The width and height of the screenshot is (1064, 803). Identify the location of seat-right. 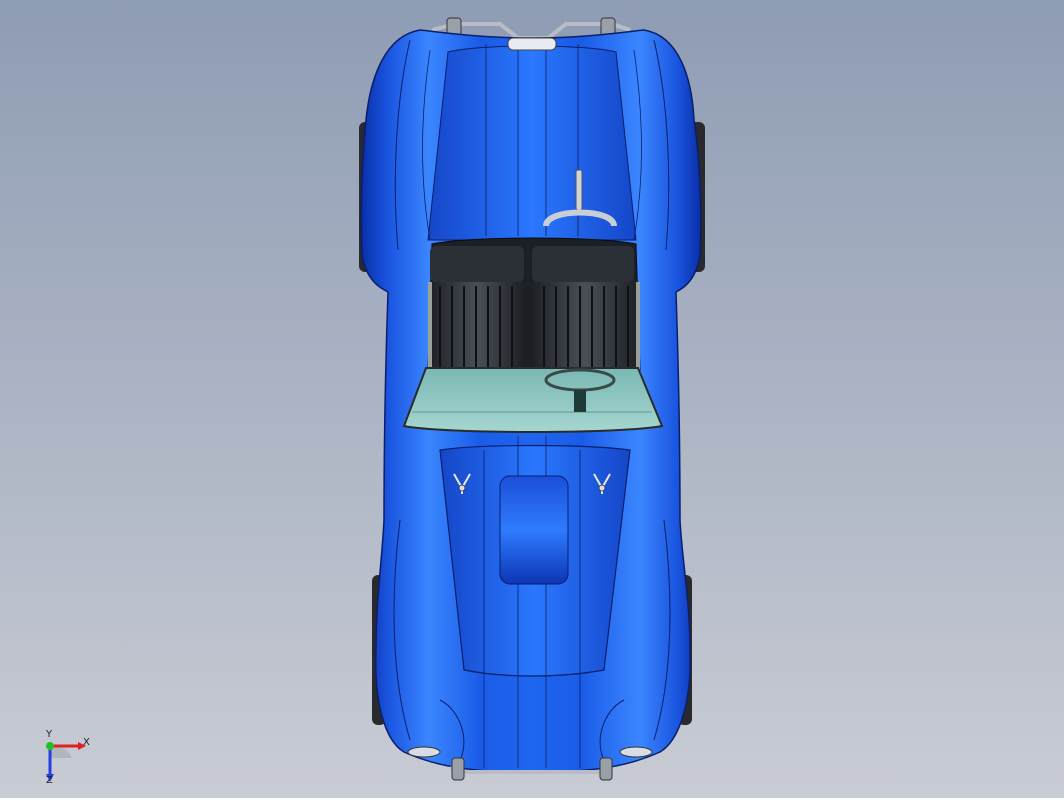
(585, 326).